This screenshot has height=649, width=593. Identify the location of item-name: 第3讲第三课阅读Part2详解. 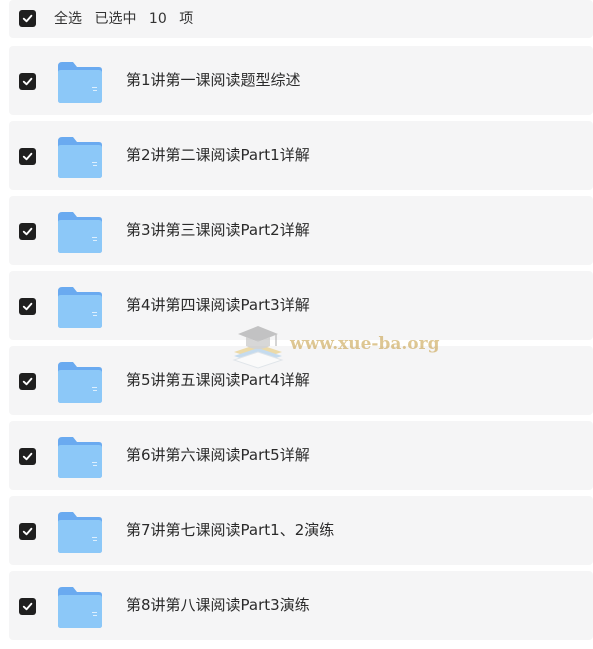
(218, 230).